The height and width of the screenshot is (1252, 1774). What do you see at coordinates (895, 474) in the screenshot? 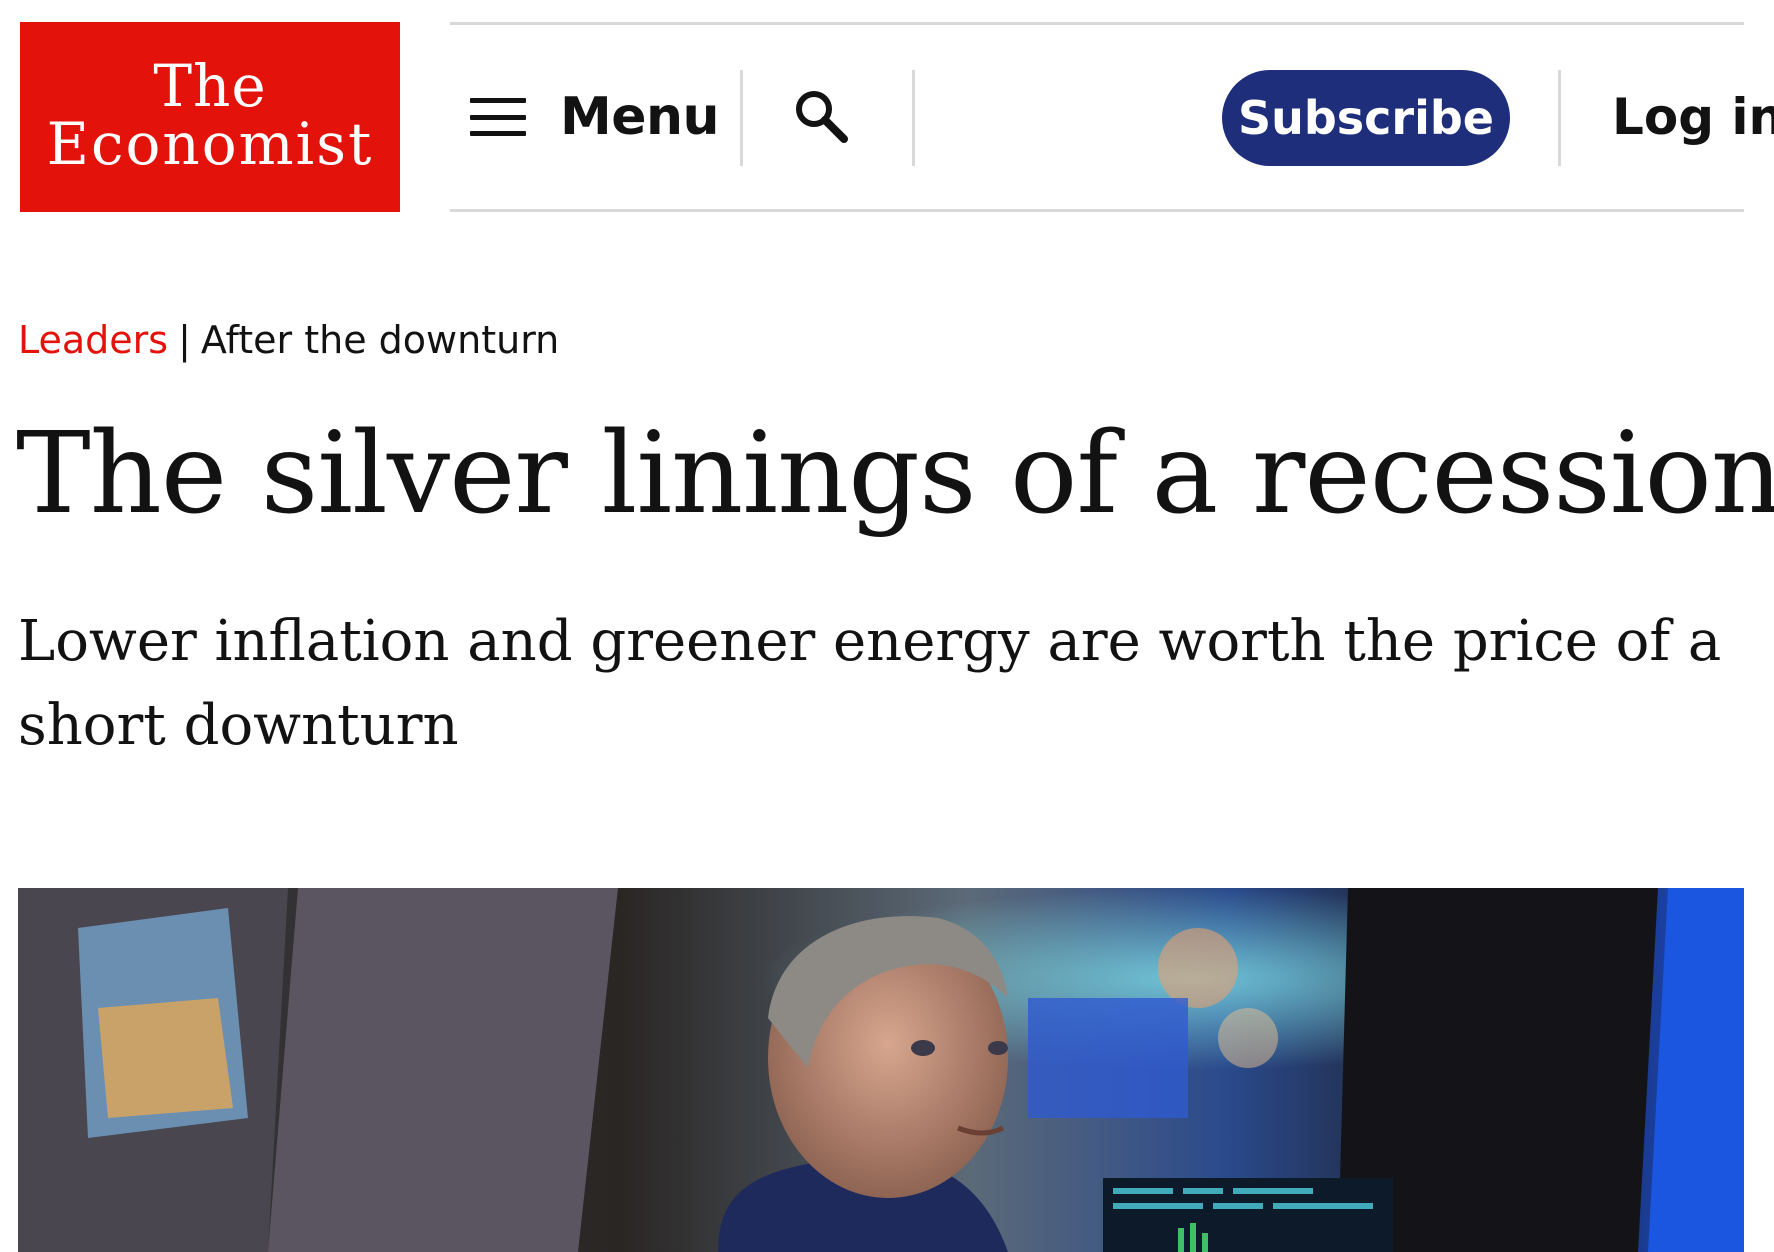
I see `article-headline: The silver linings of a recession` at bounding box center [895, 474].